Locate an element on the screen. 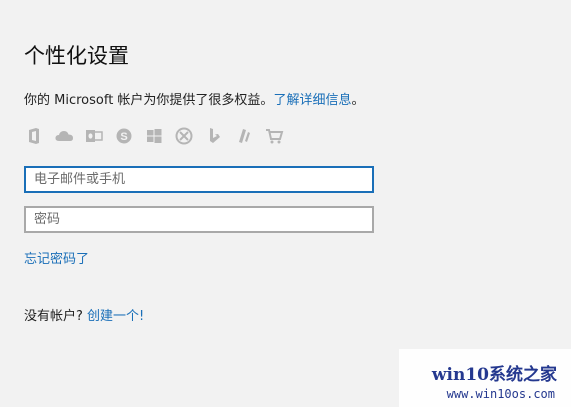  description-period: 。 is located at coordinates (358, 100).